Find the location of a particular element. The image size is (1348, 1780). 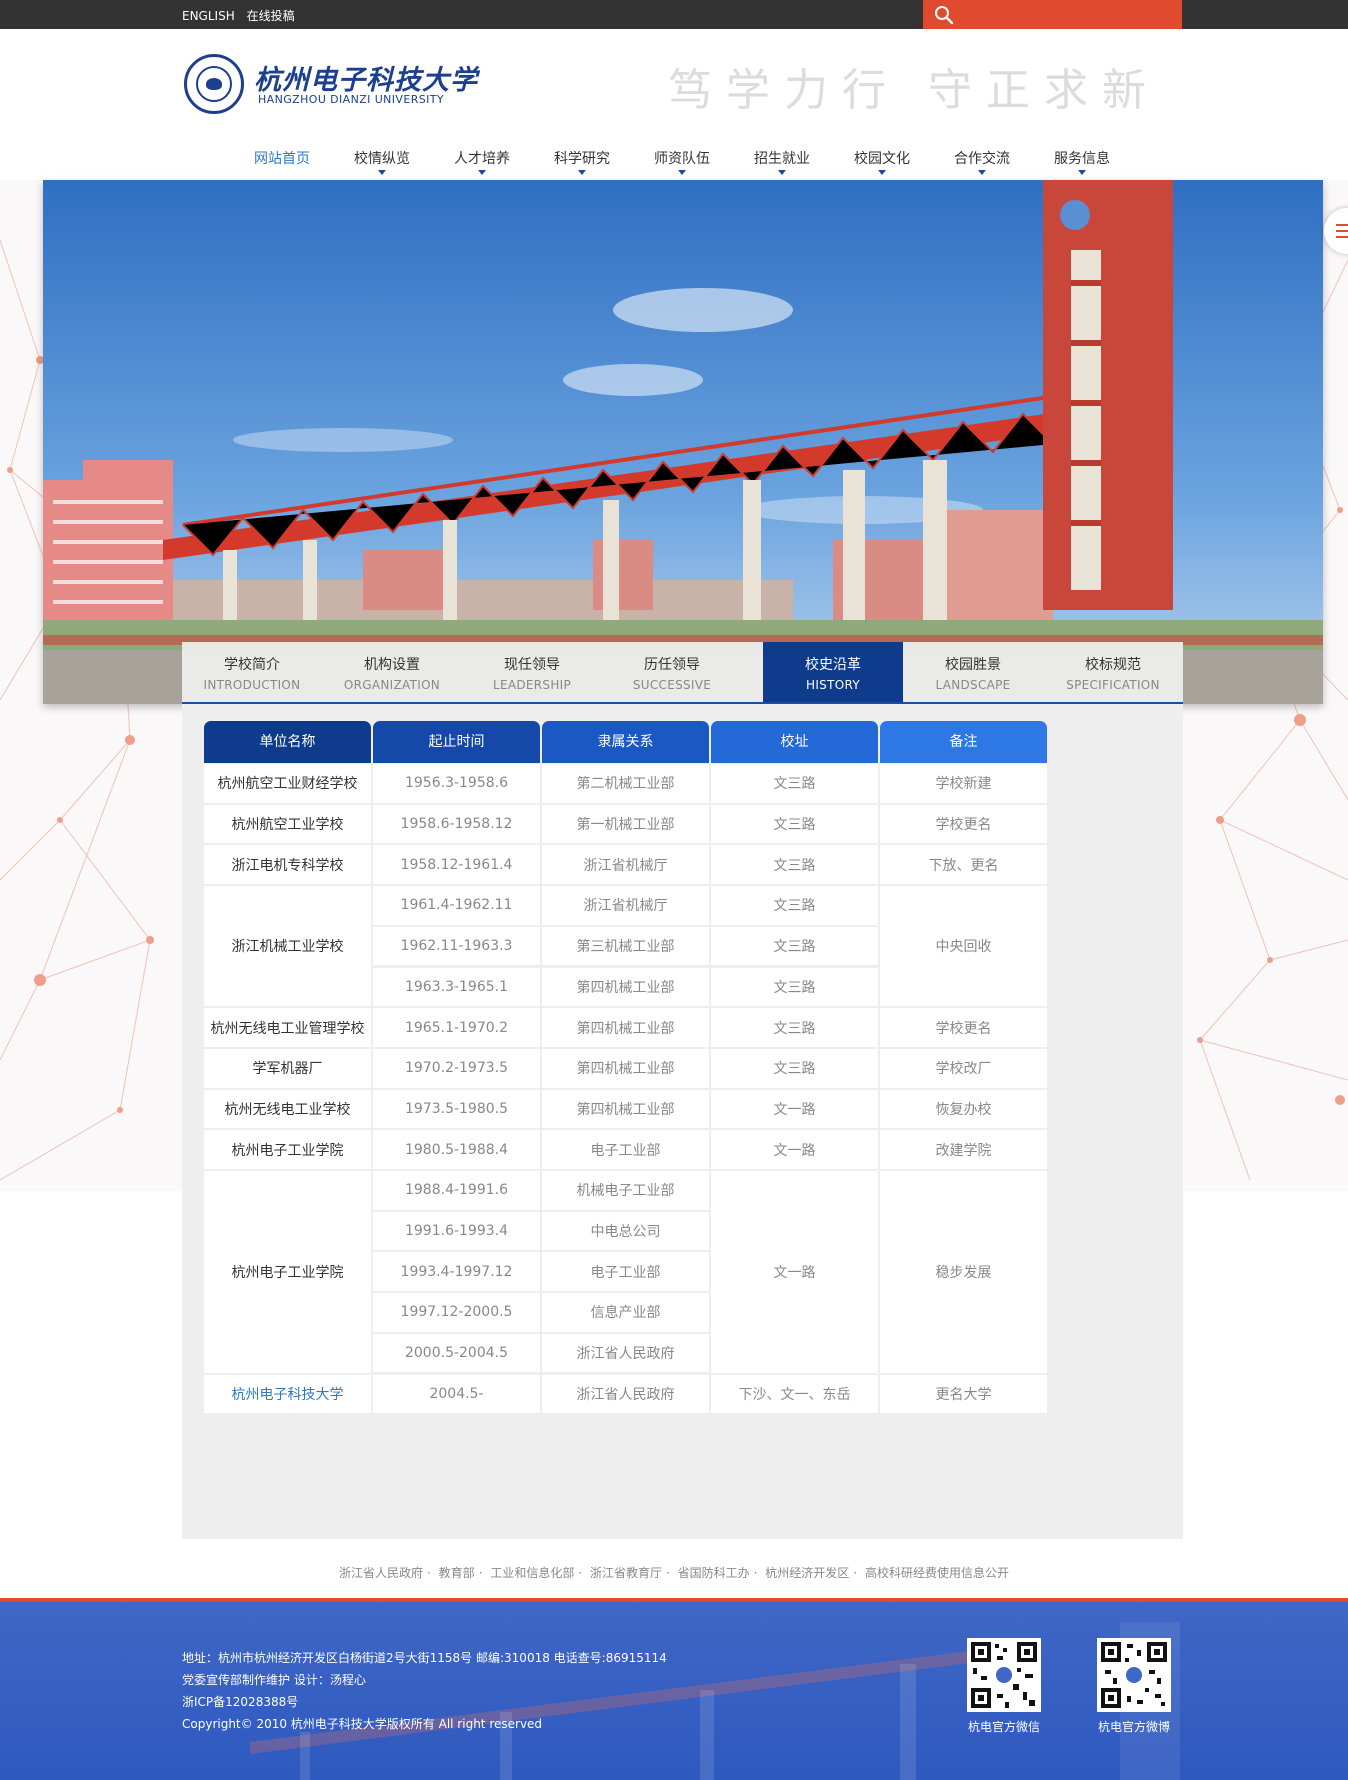

tab-organization: 机构设置 ORGANIZATION is located at coordinates (392, 672).